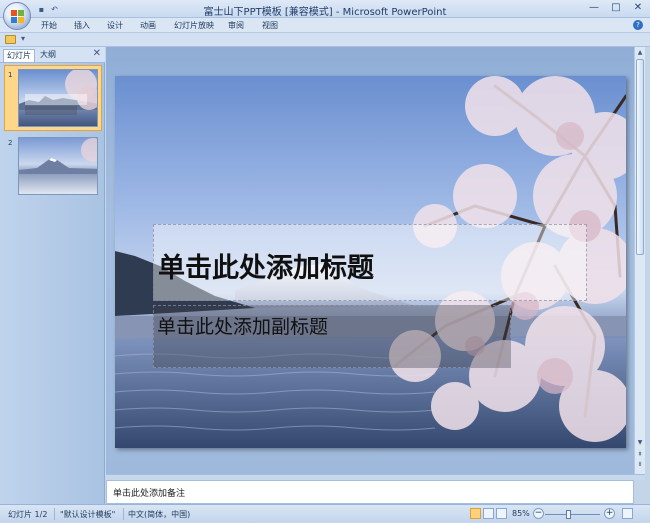 The height and width of the screenshot is (523, 650). I want to click on status-bar: 幻灯片 1/2 "默认设计模板" 中文(简体，中国) 85% − +, so click(325, 513).